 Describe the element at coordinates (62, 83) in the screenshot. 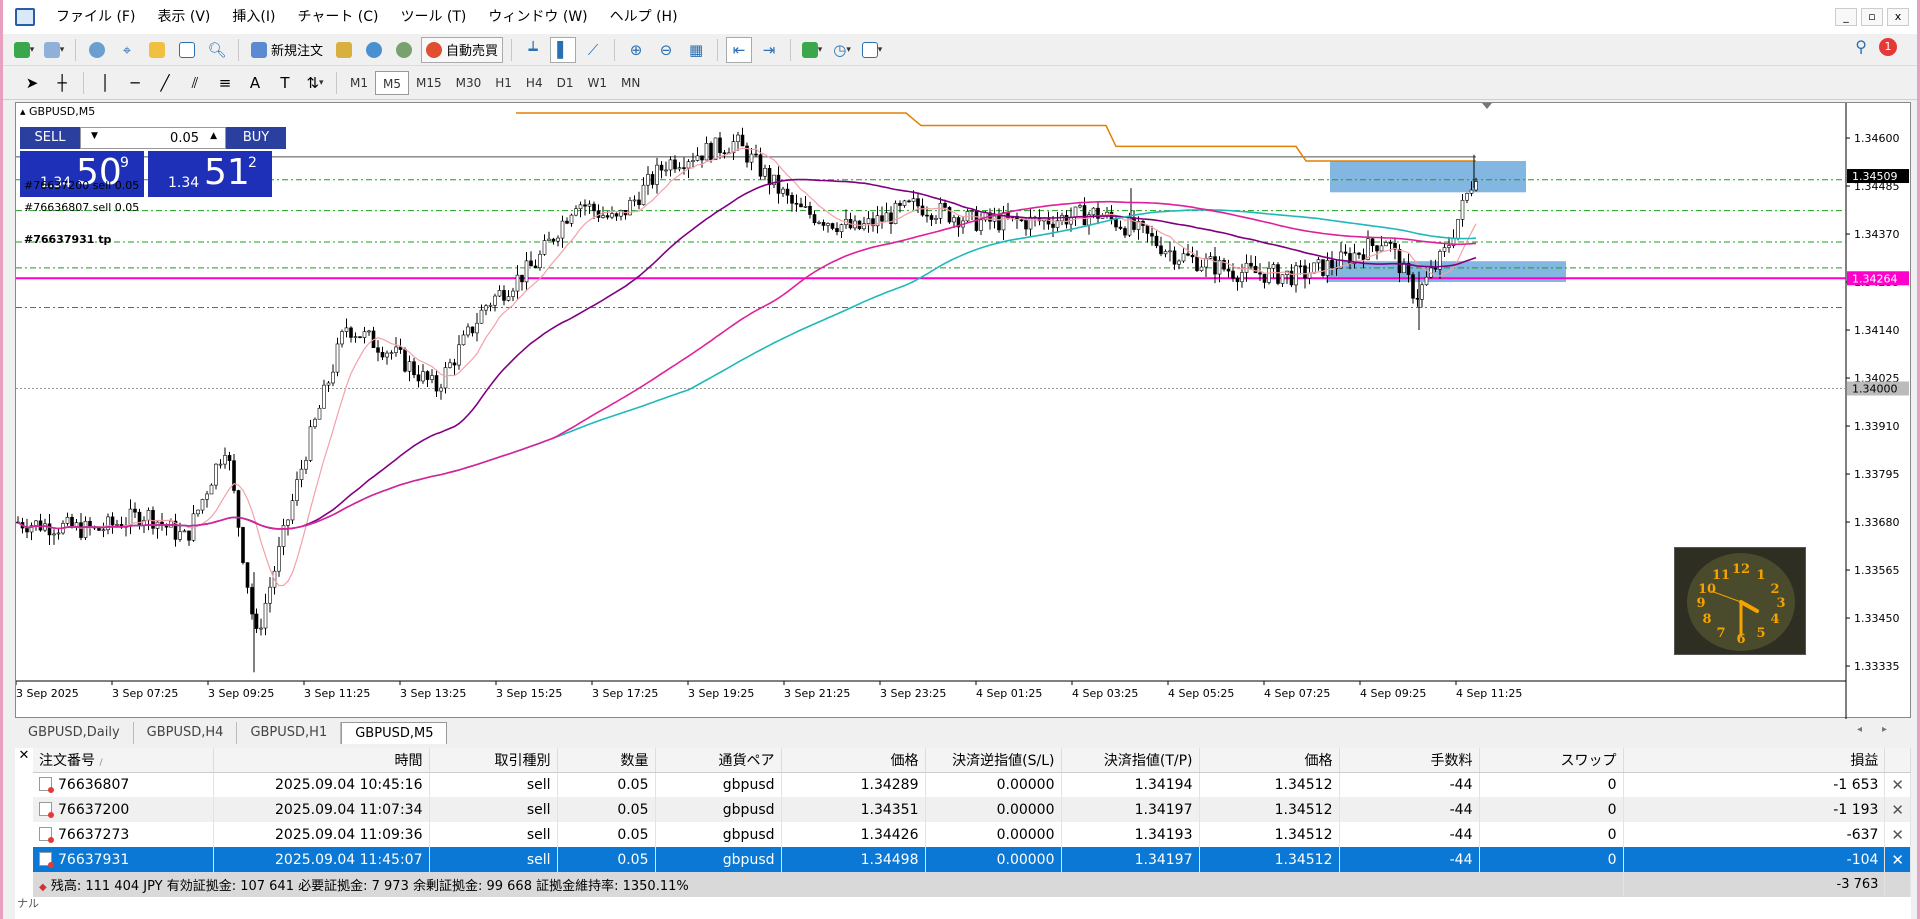

I see `crosshair-button: ┼` at that location.